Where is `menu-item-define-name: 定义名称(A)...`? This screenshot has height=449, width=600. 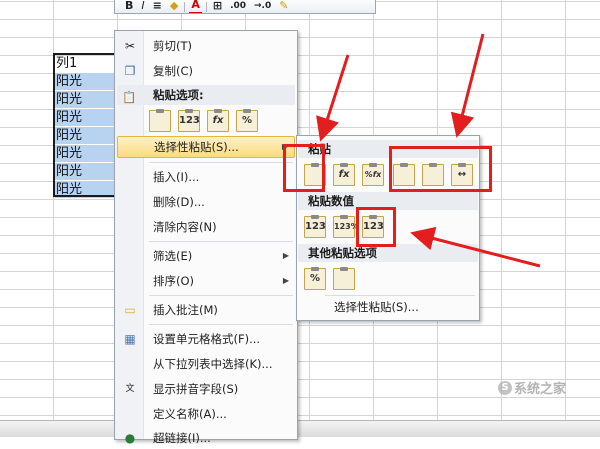 menu-item-define-name: 定义名称(A)... is located at coordinates (206, 414).